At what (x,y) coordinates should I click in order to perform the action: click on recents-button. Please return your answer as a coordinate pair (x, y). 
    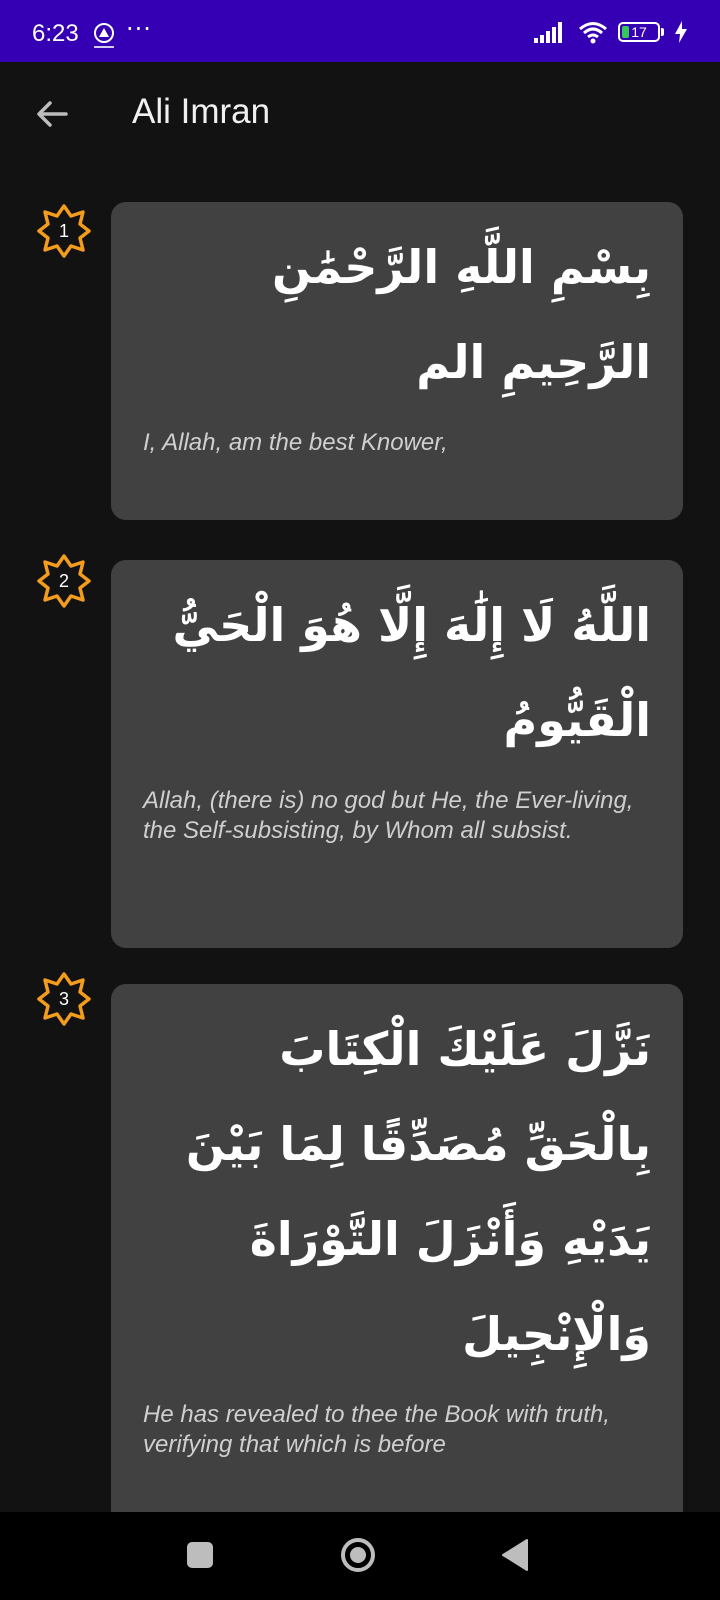
    Looking at the image, I should click on (200, 1555).